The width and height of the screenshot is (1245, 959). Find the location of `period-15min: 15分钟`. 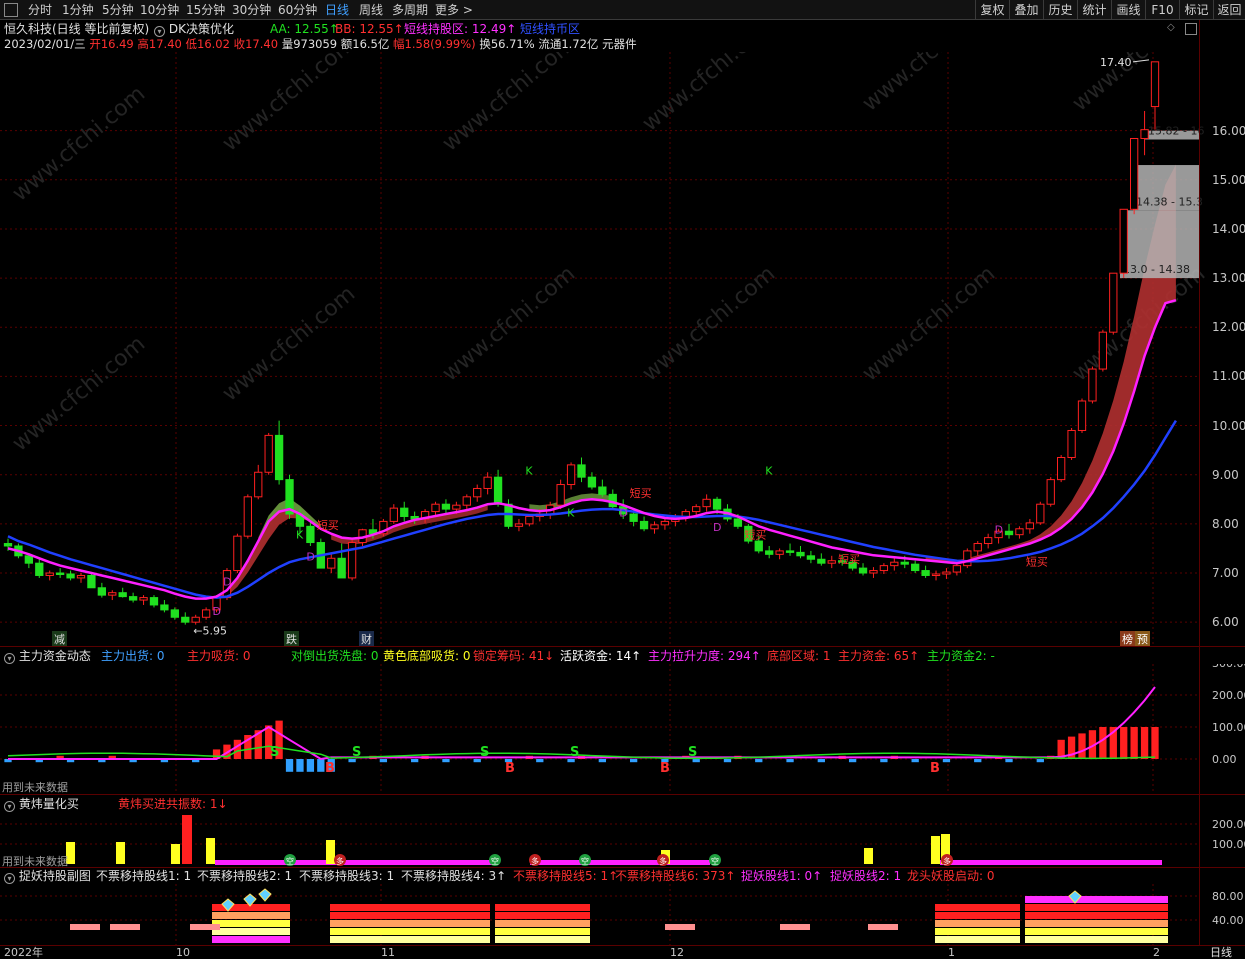

period-15min: 15分钟 is located at coordinates (205, 10).